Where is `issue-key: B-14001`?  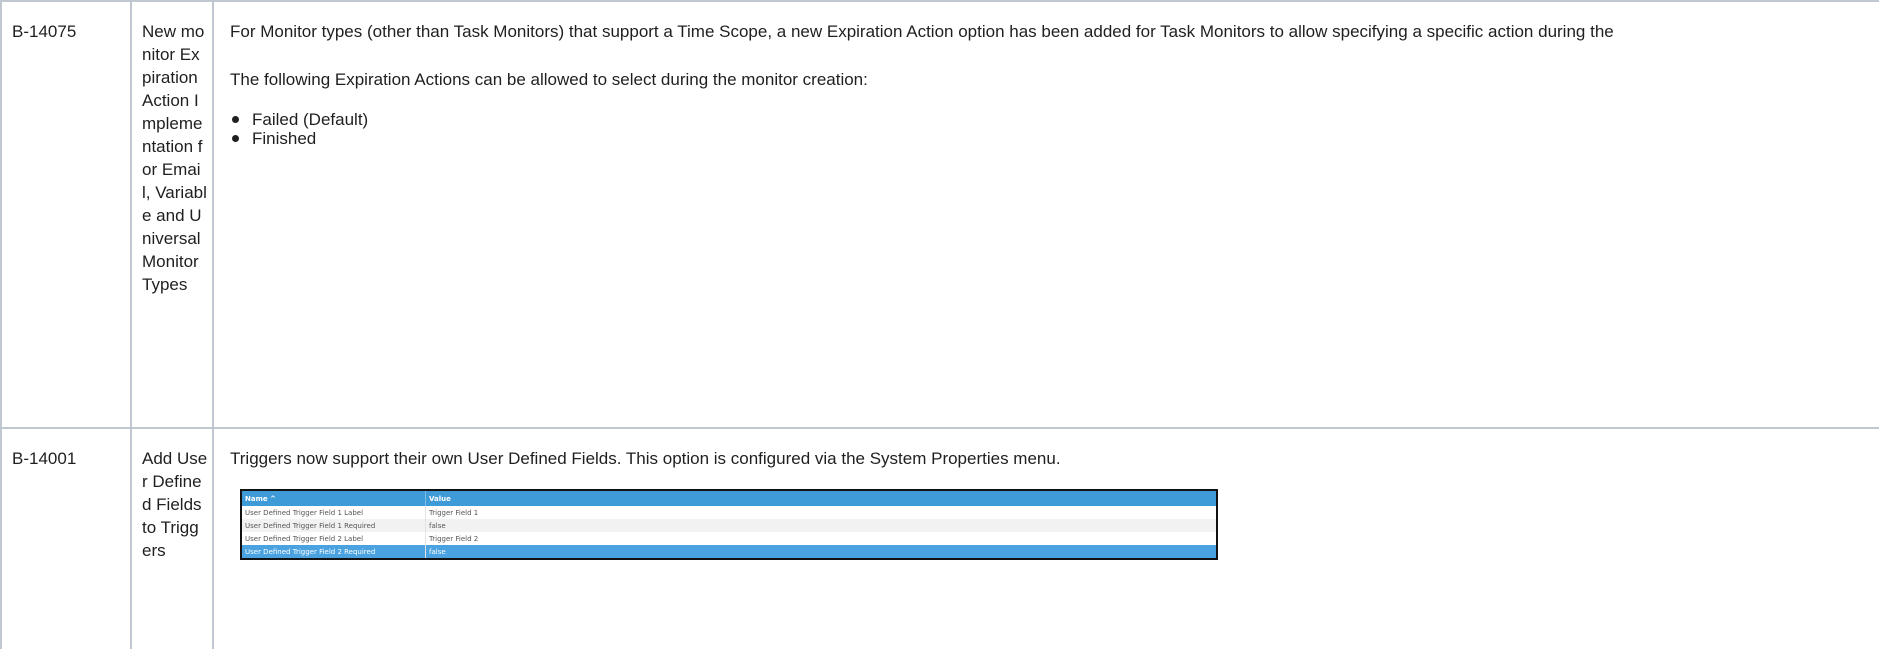 issue-key: B-14001 is located at coordinates (44, 458).